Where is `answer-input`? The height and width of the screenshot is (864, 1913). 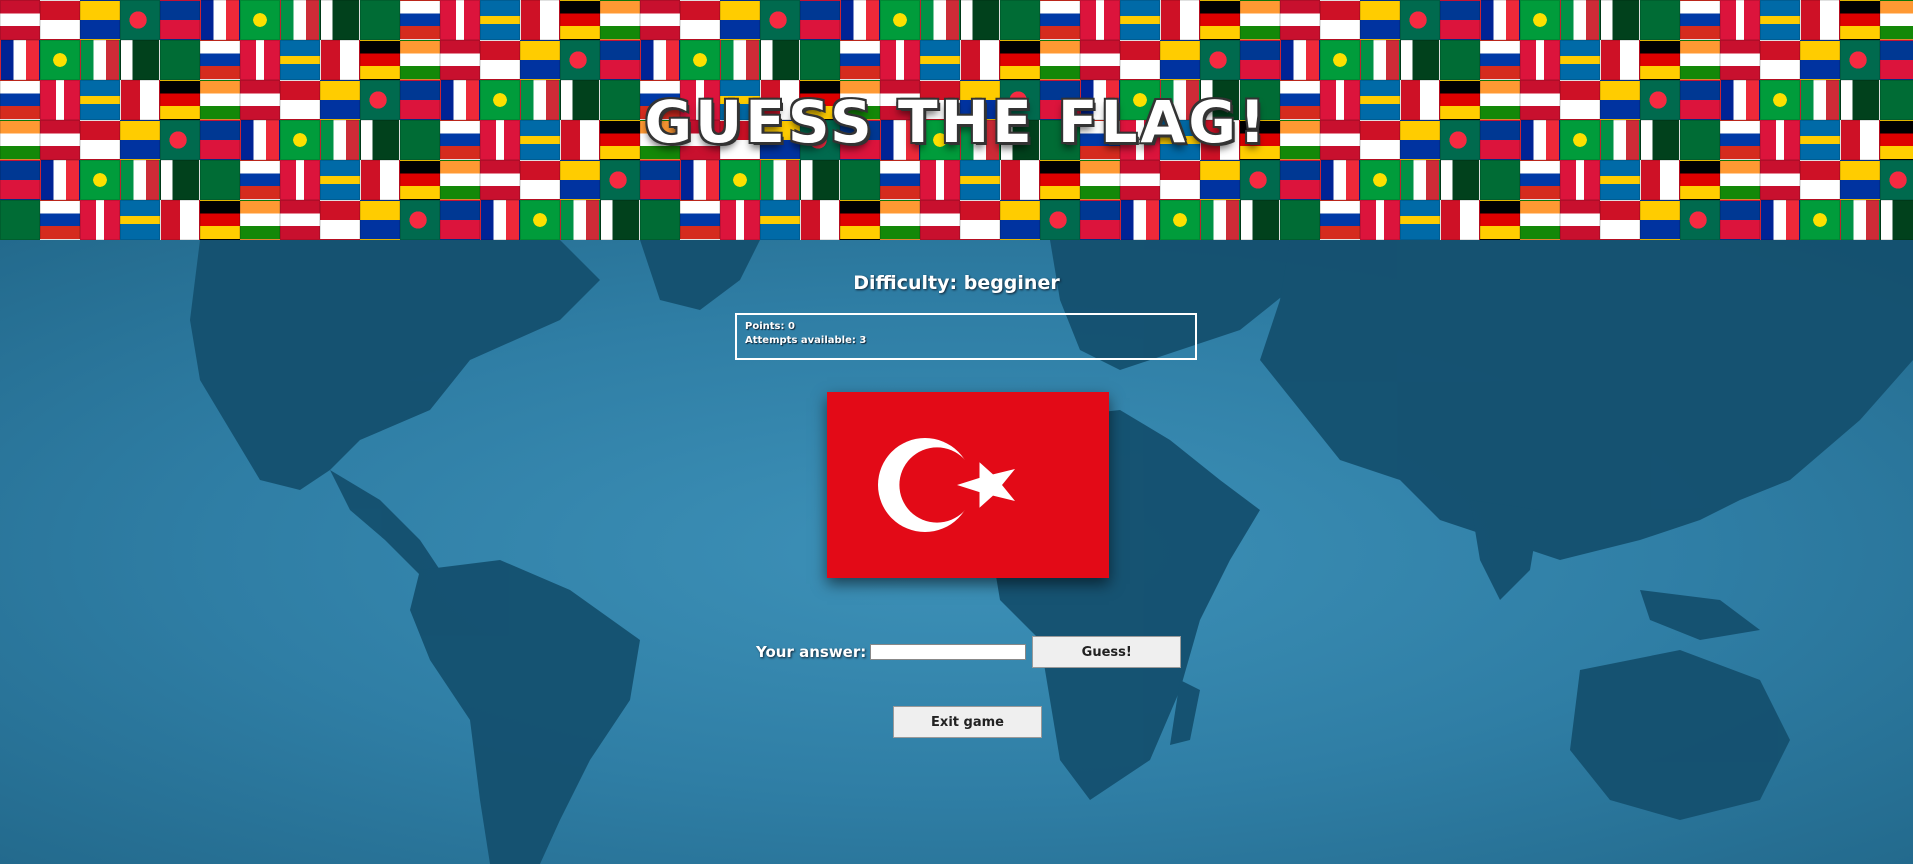
answer-input is located at coordinates (948, 652).